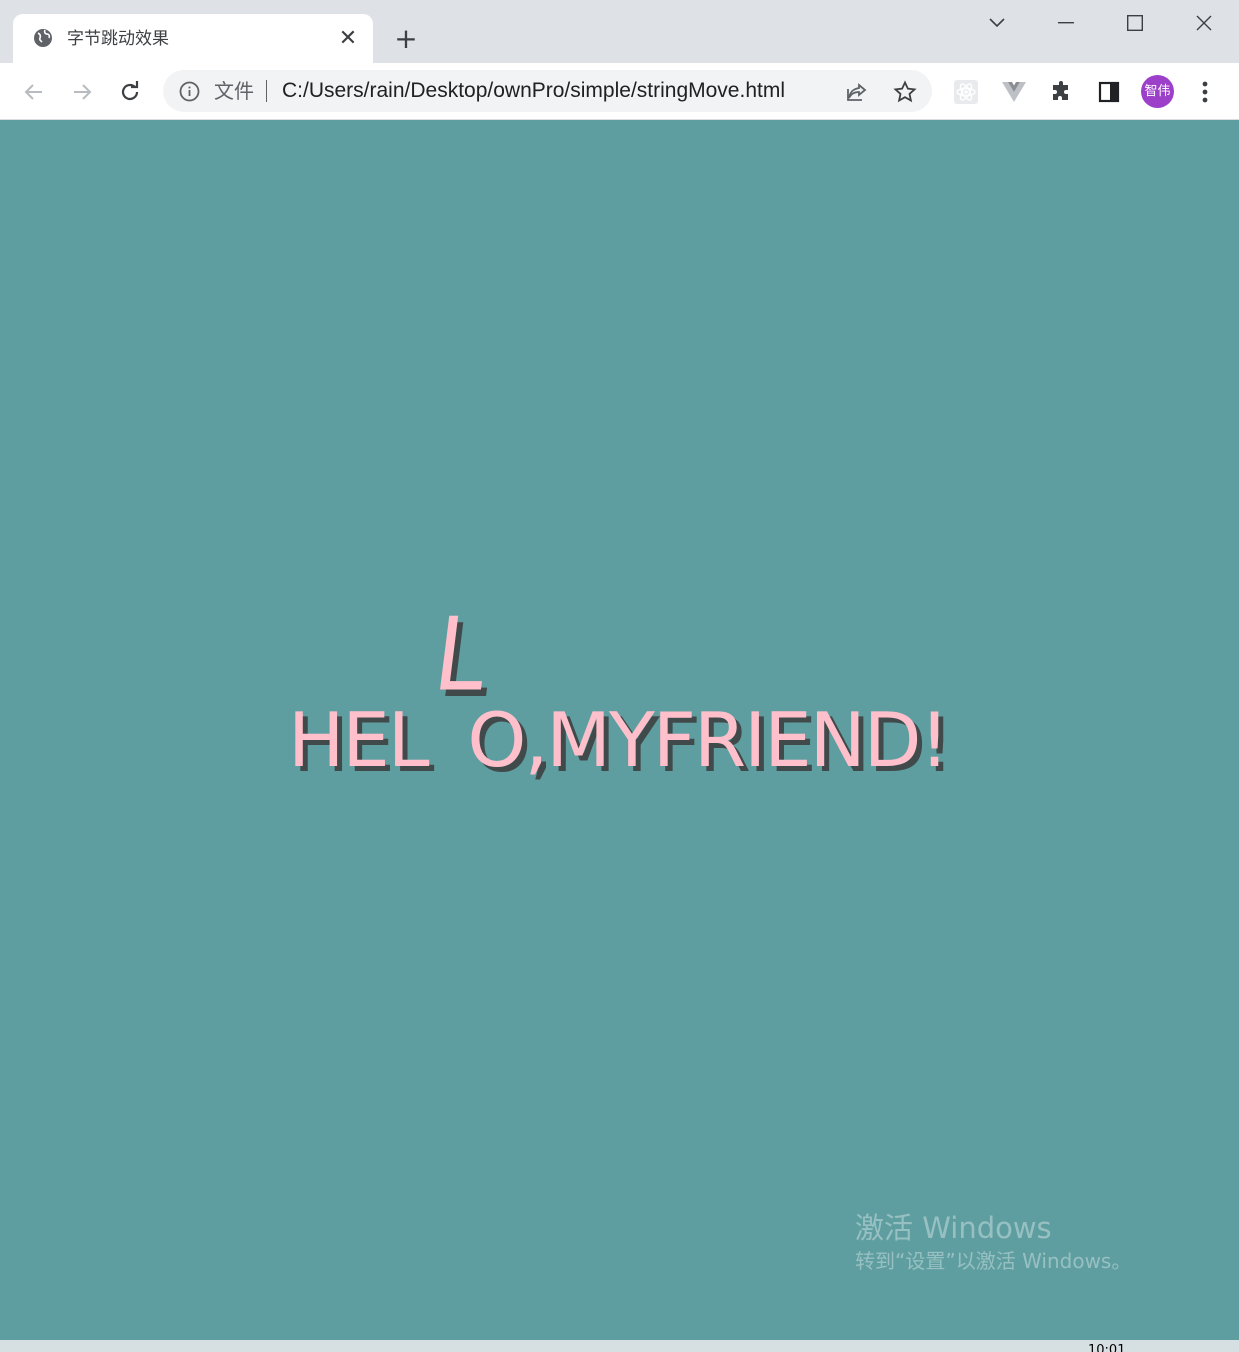  What do you see at coordinates (1157, 91) in the screenshot?
I see `profile-avatar: 智伟` at bounding box center [1157, 91].